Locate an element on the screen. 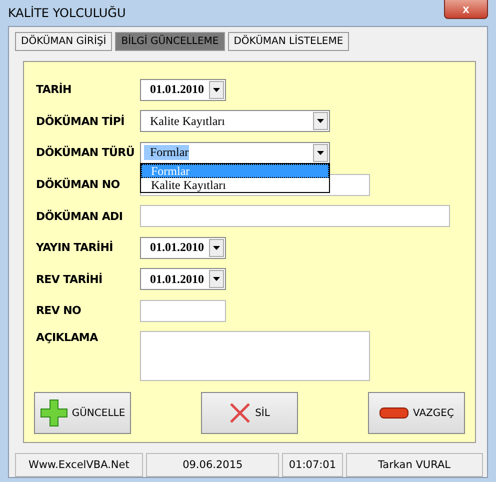  action-button: VAZGEÇ is located at coordinates (416, 413).